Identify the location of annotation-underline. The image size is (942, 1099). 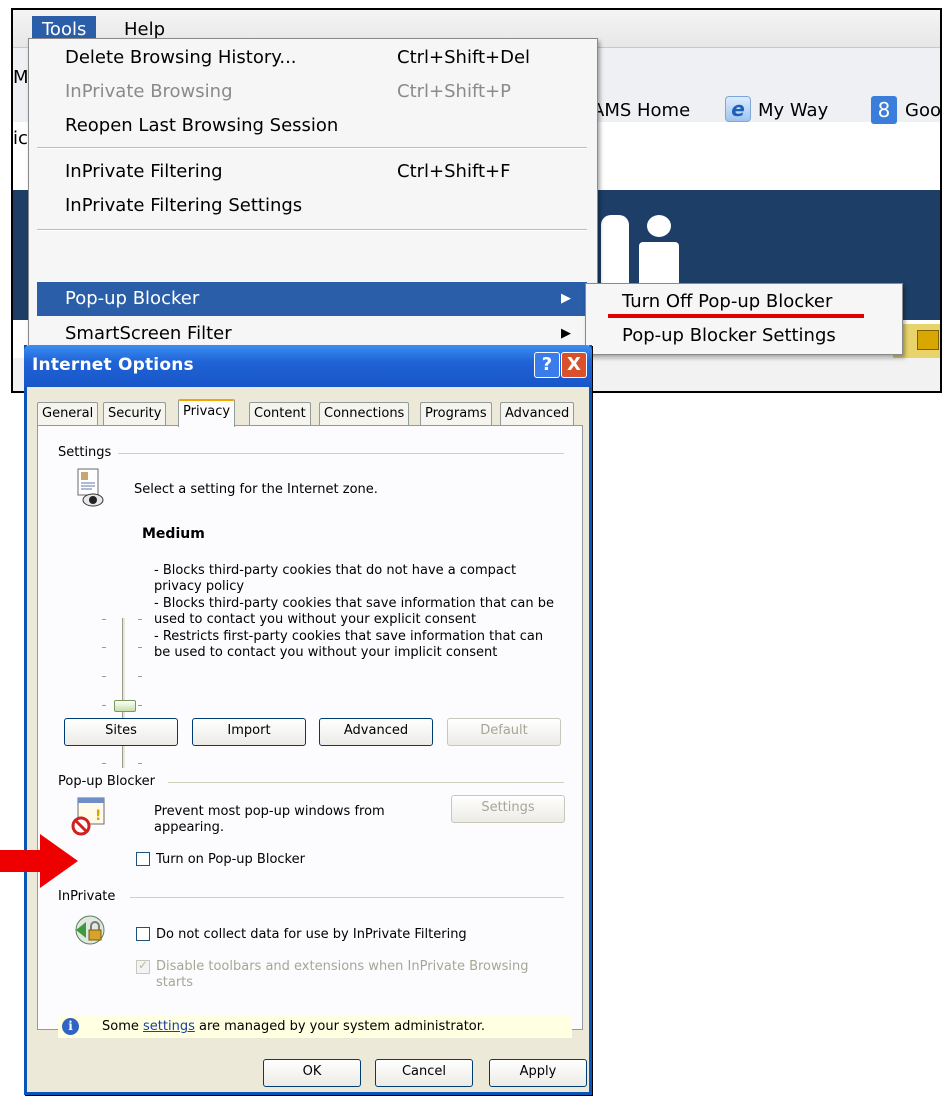
(736, 316).